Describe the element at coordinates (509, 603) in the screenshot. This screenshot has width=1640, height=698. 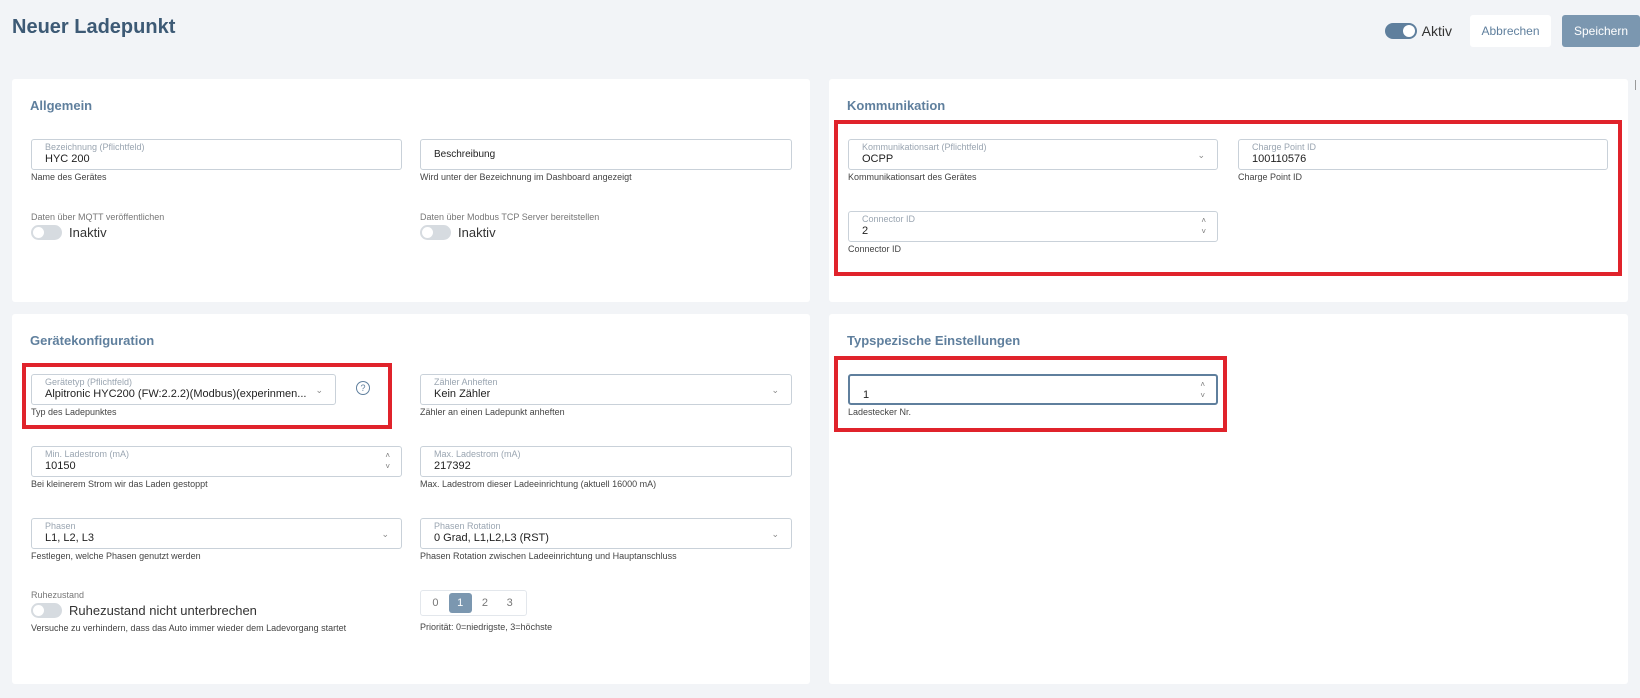
I see `priority-option-3: 3` at that location.